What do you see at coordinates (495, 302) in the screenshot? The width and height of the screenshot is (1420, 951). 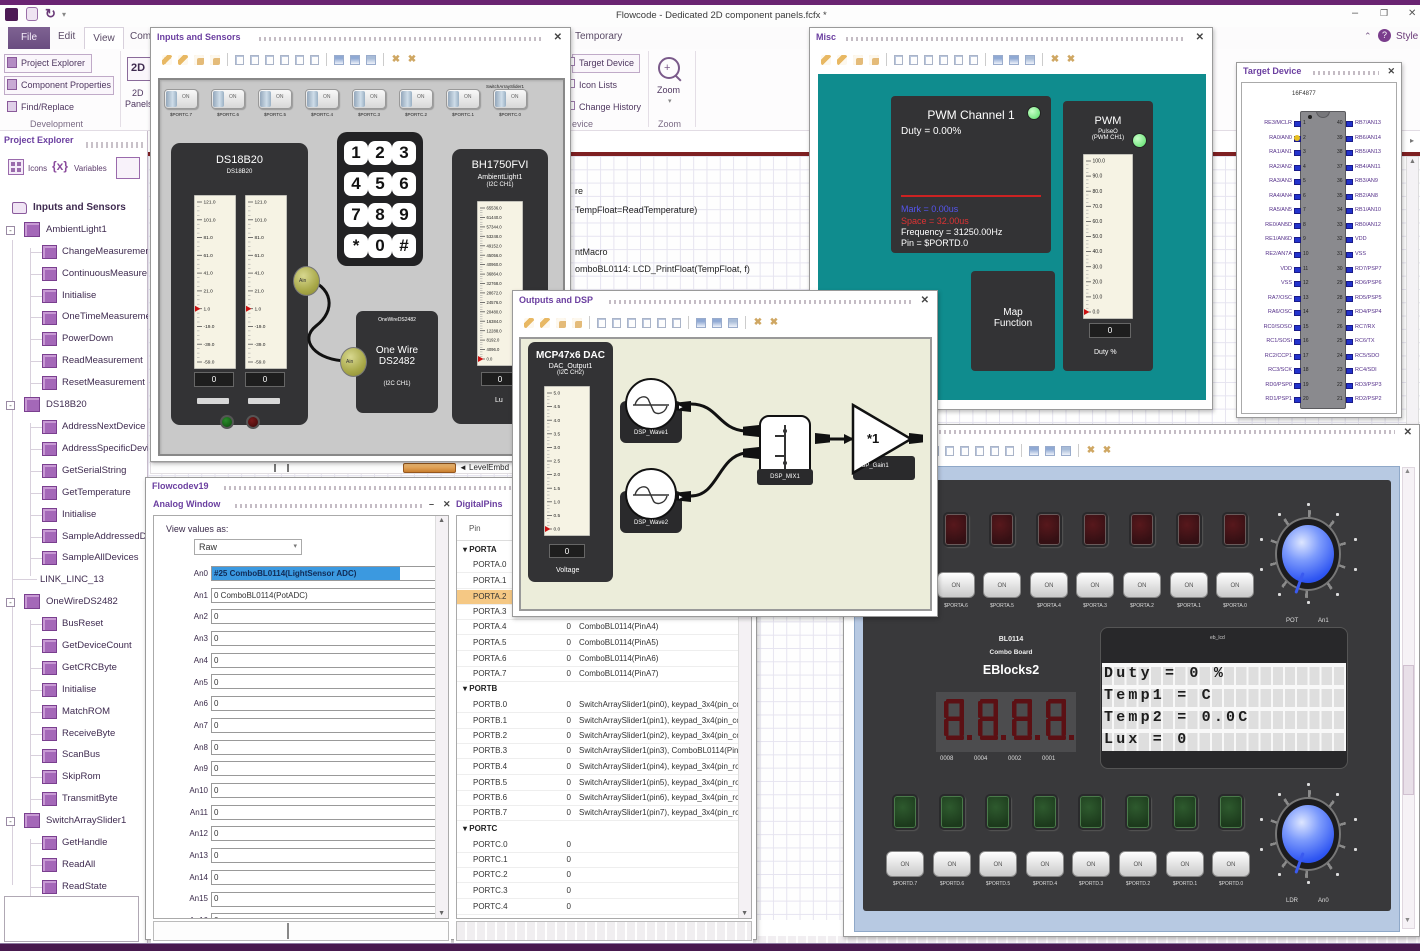 I see `svg-text: 24576.0` at bounding box center [495, 302].